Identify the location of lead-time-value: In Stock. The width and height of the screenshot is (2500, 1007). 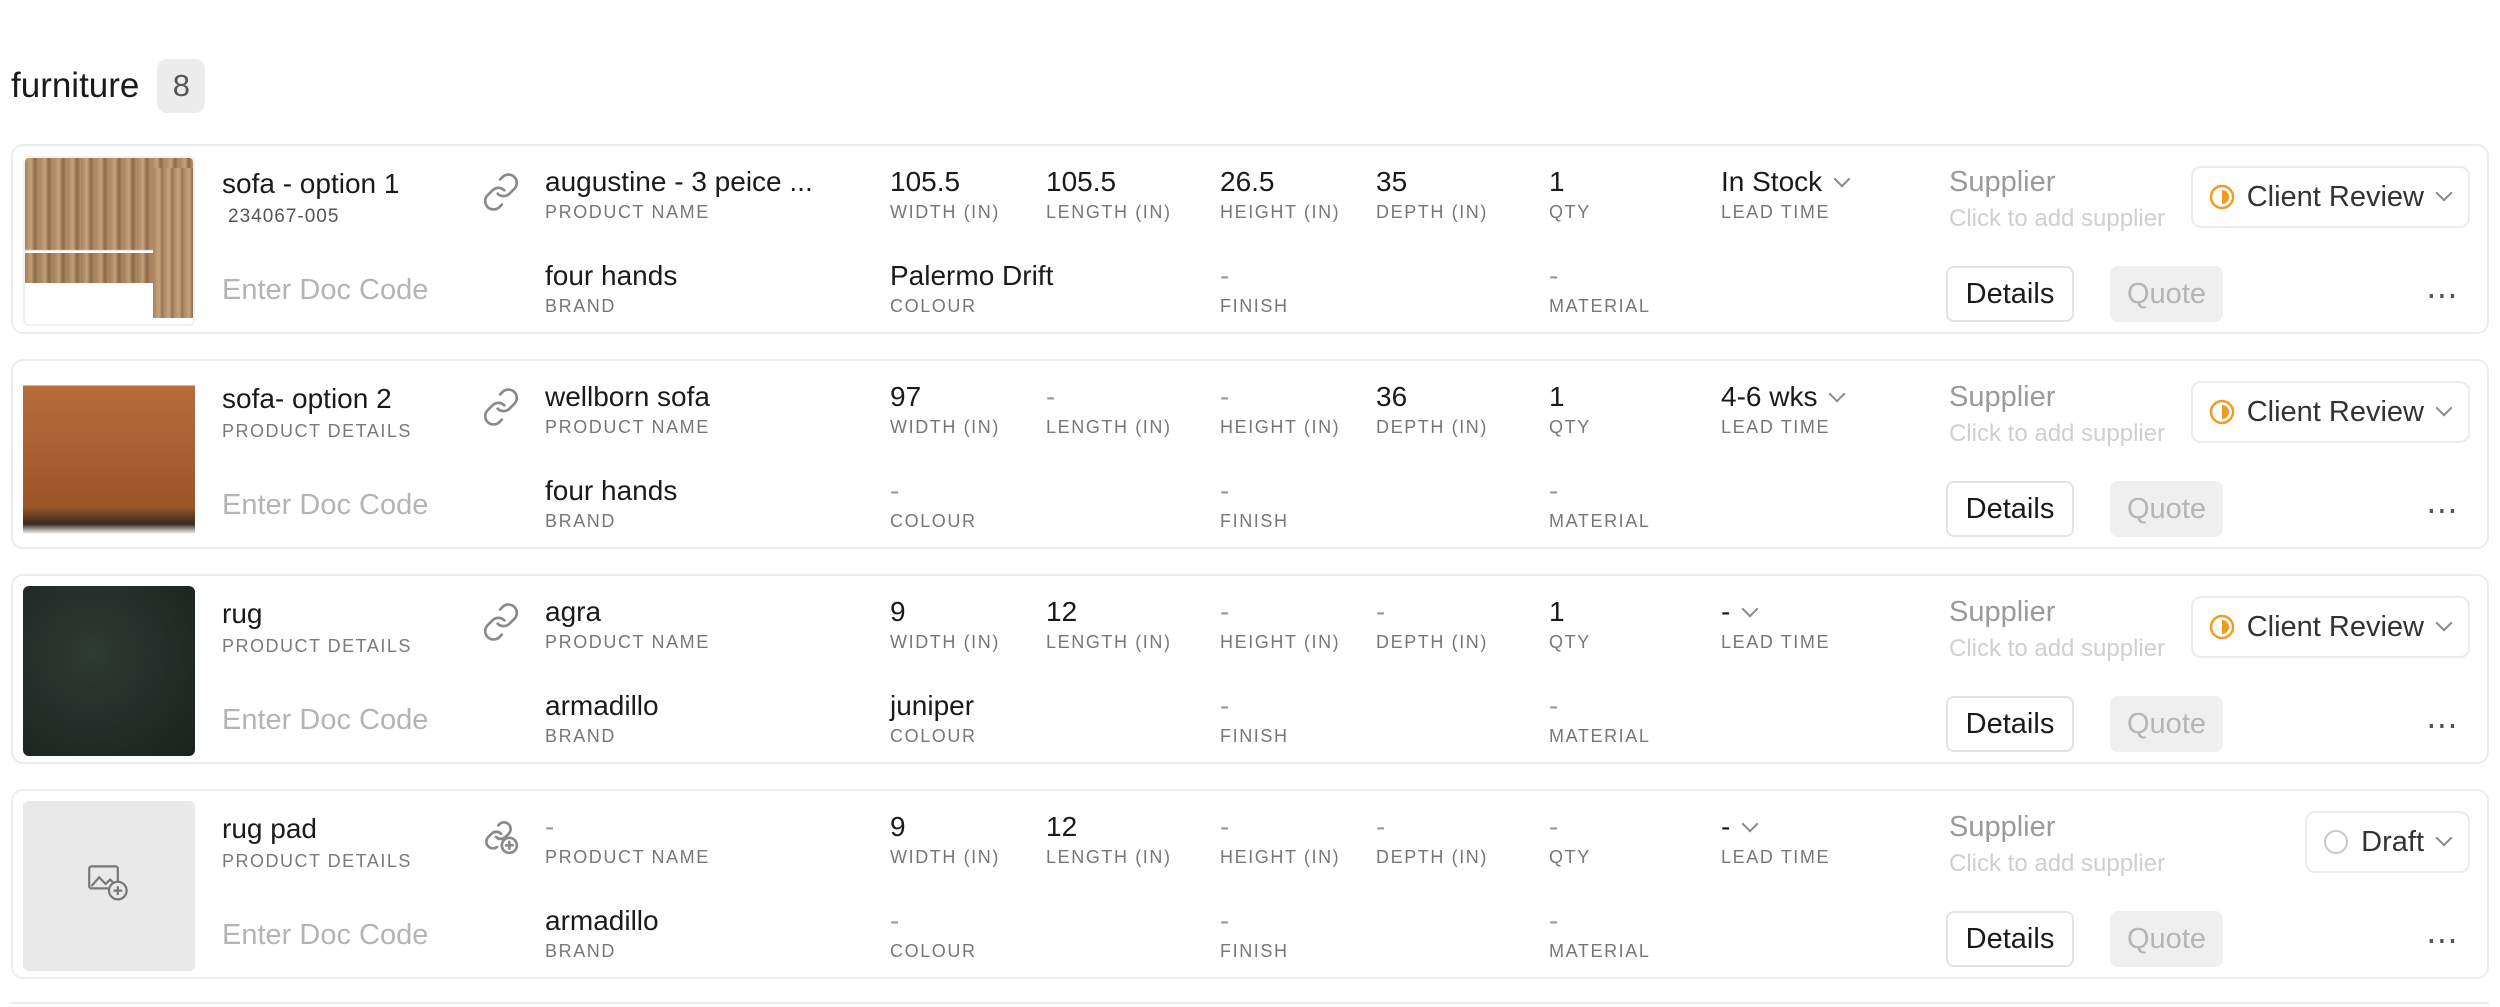
(1772, 181).